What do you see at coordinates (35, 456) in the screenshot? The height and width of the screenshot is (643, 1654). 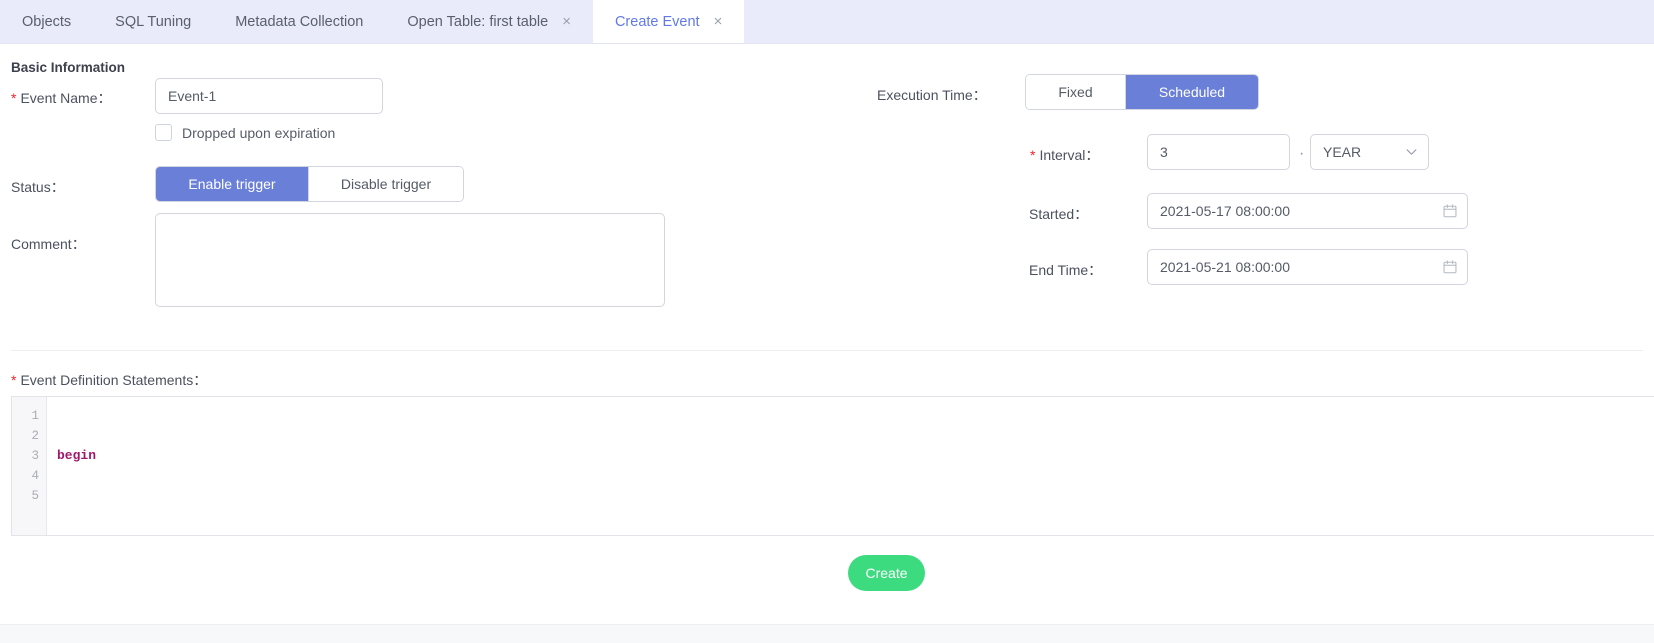 I see `line-number: 3` at bounding box center [35, 456].